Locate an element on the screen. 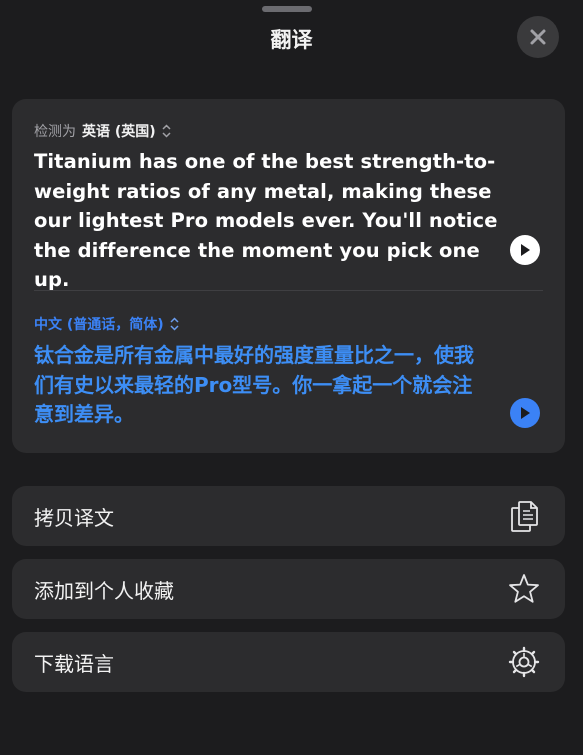  copy-translation-label: 拷贝译文 is located at coordinates (74, 517).